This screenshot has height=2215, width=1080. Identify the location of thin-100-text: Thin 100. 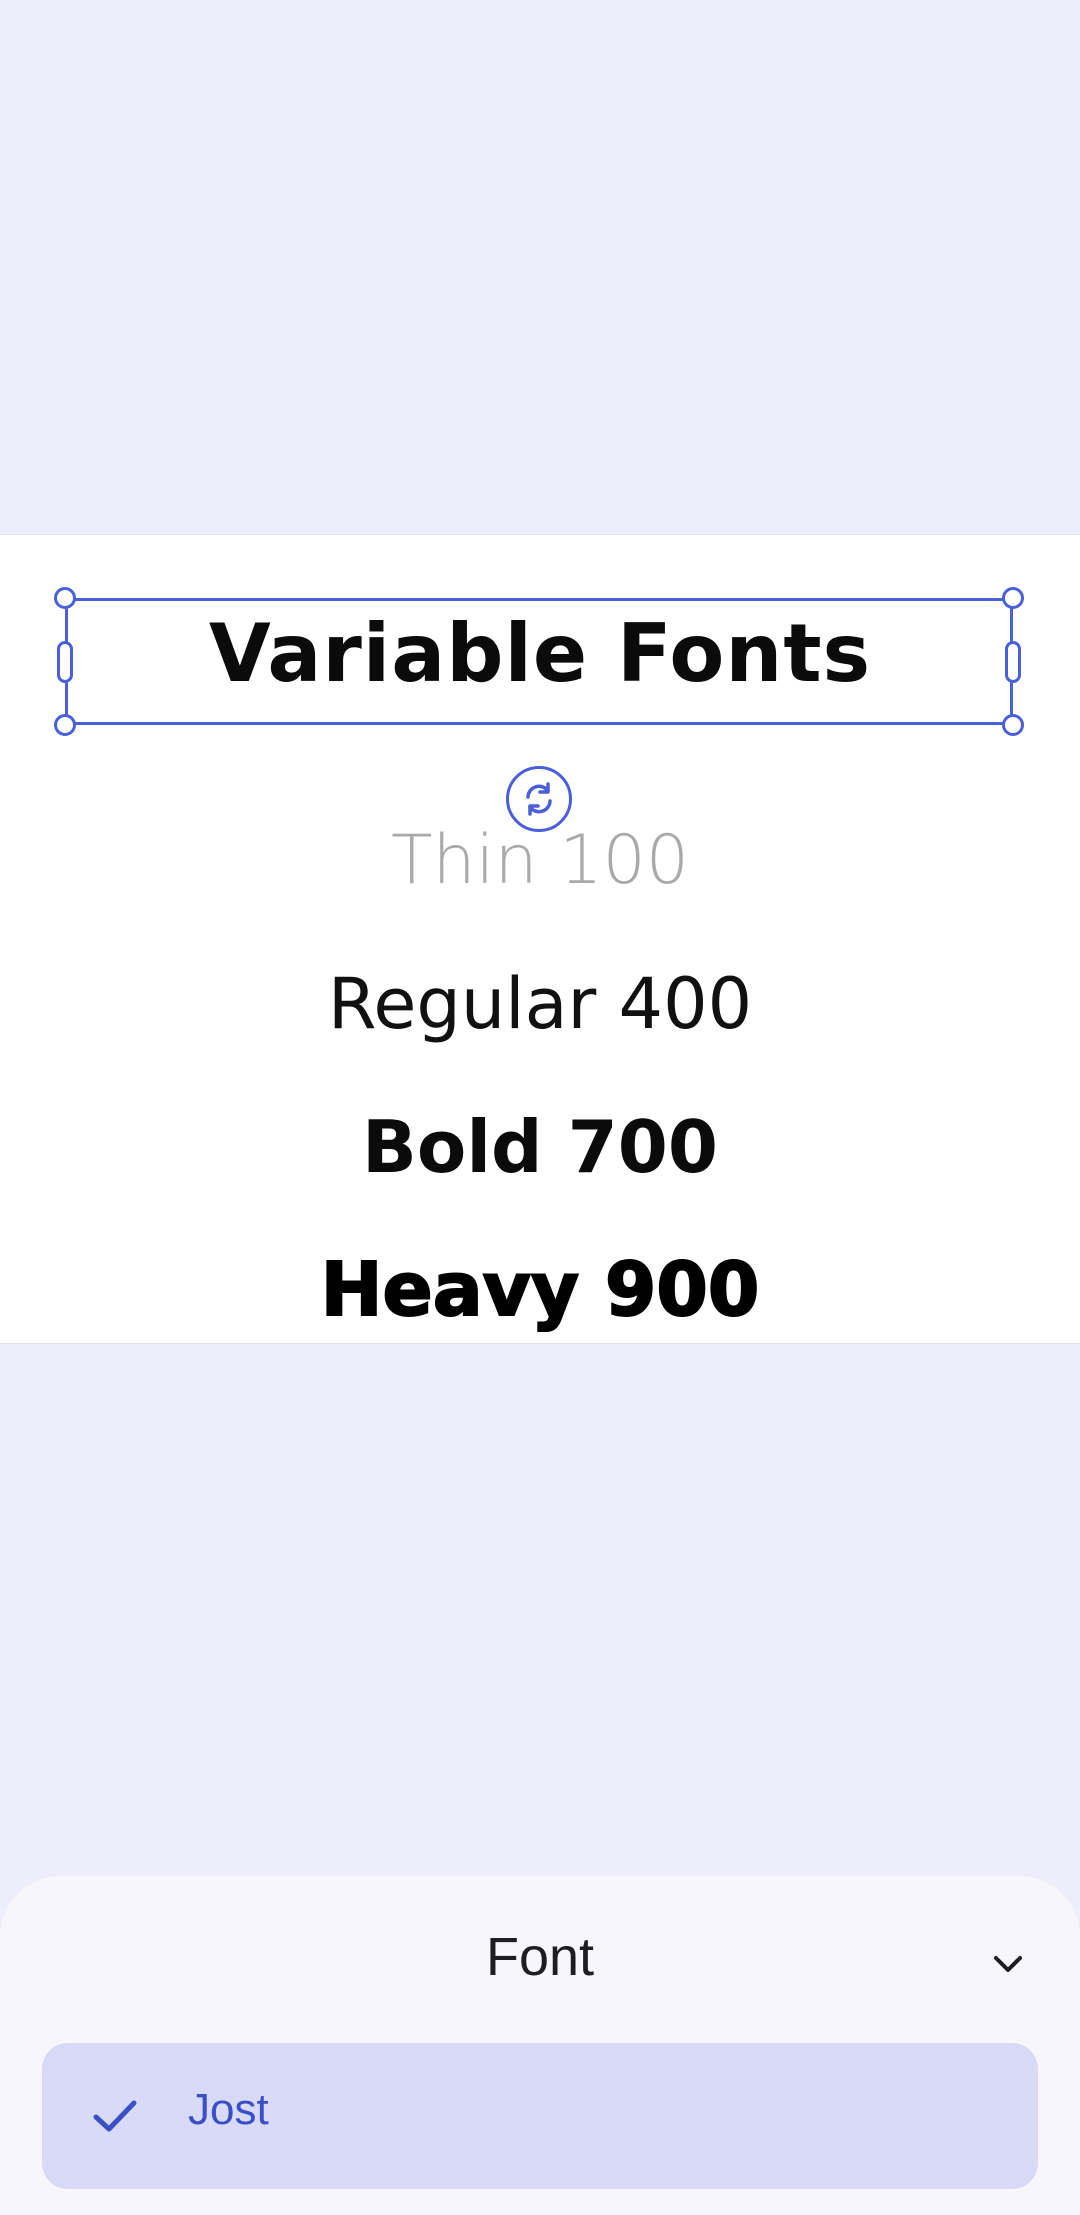
(540, 860).